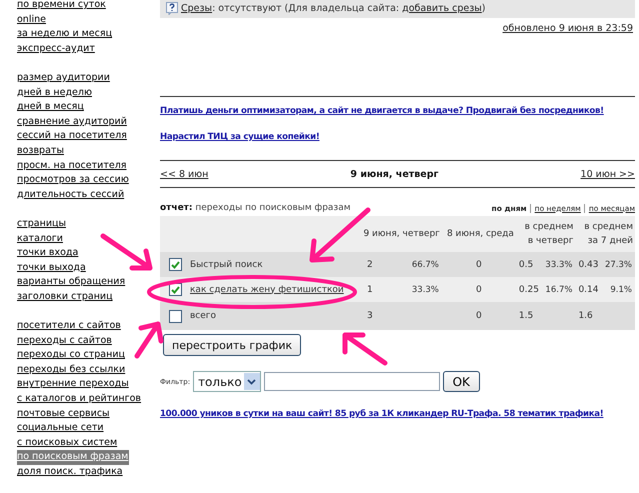 The image size is (639, 493). I want to click on sidebar-link: сессий на посетителя, so click(72, 136).